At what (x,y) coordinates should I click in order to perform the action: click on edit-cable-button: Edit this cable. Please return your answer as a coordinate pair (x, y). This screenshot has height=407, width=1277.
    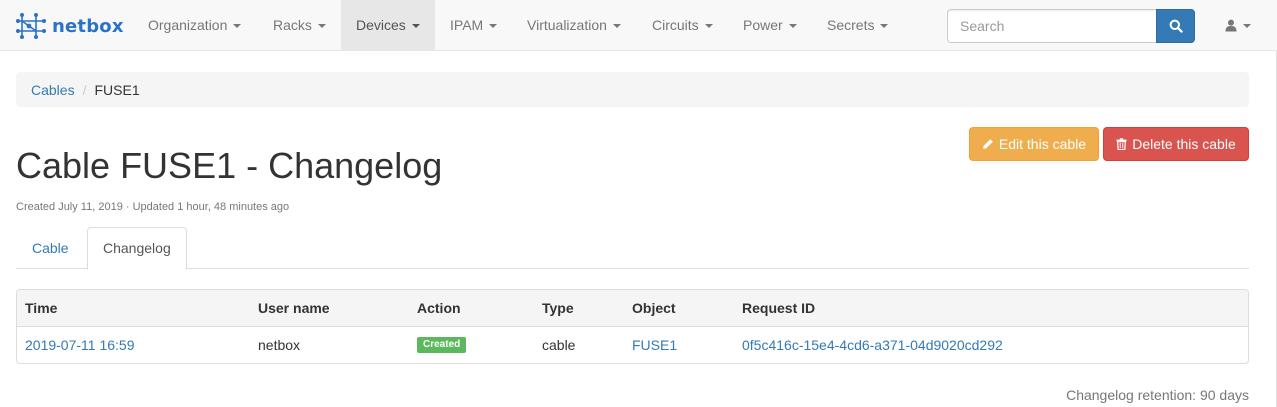
    Looking at the image, I should click on (1034, 144).